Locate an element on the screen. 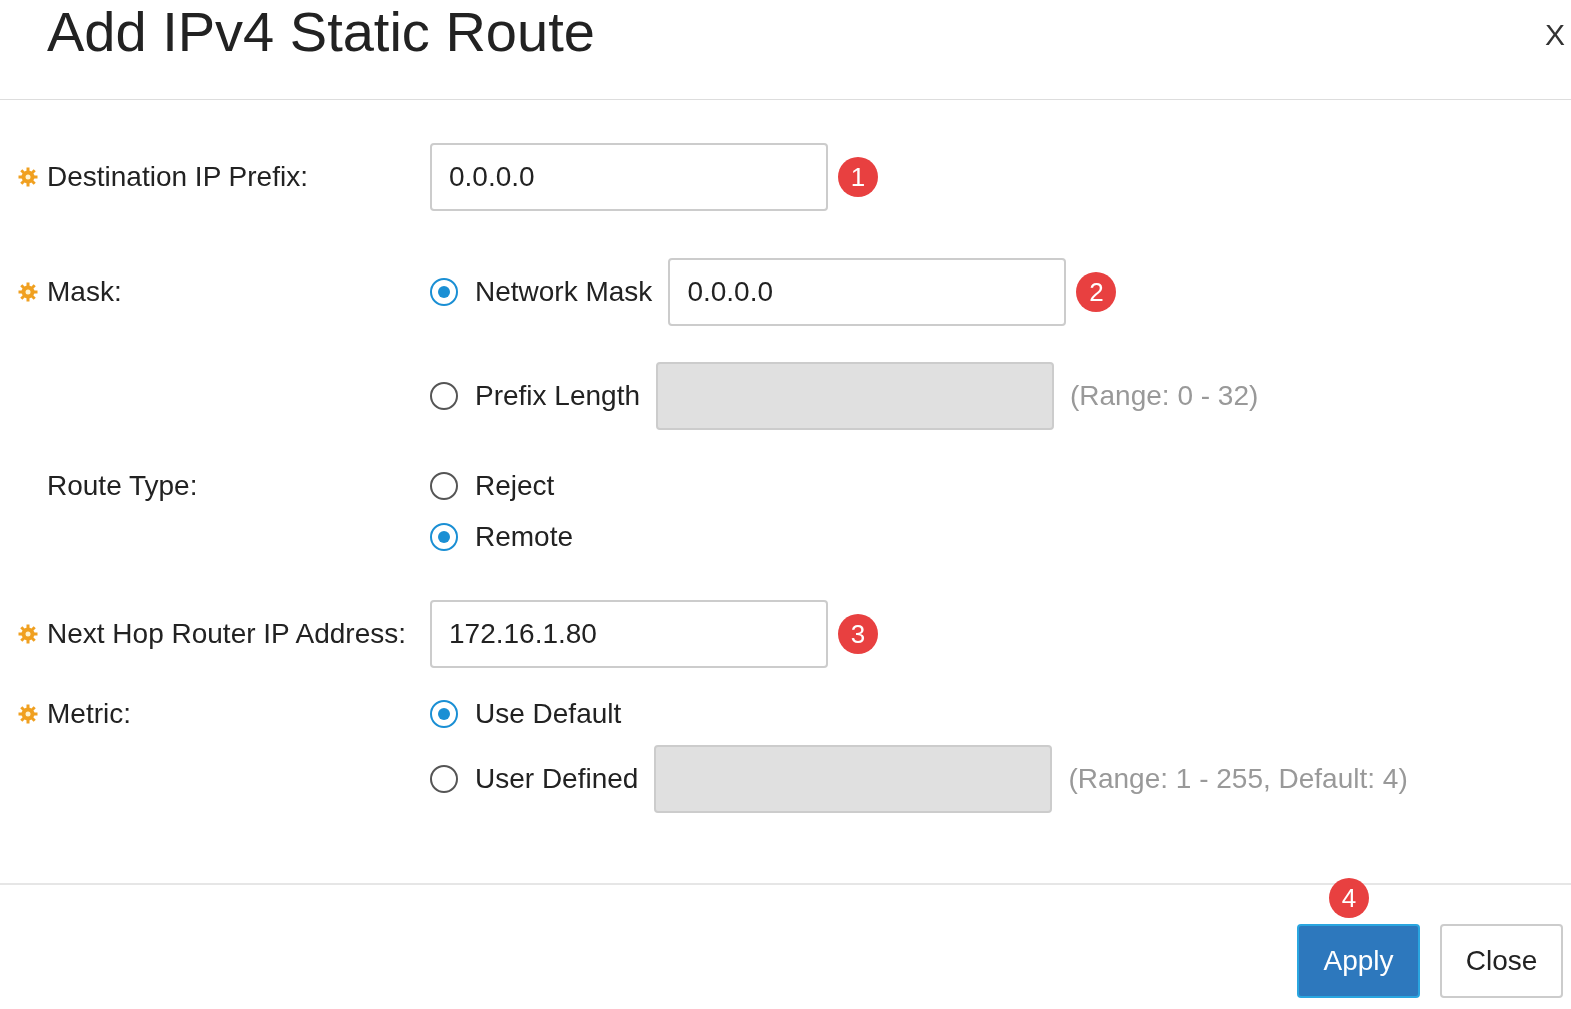 The height and width of the screenshot is (1009, 1571). field-label: Mask: is located at coordinates (84, 292).